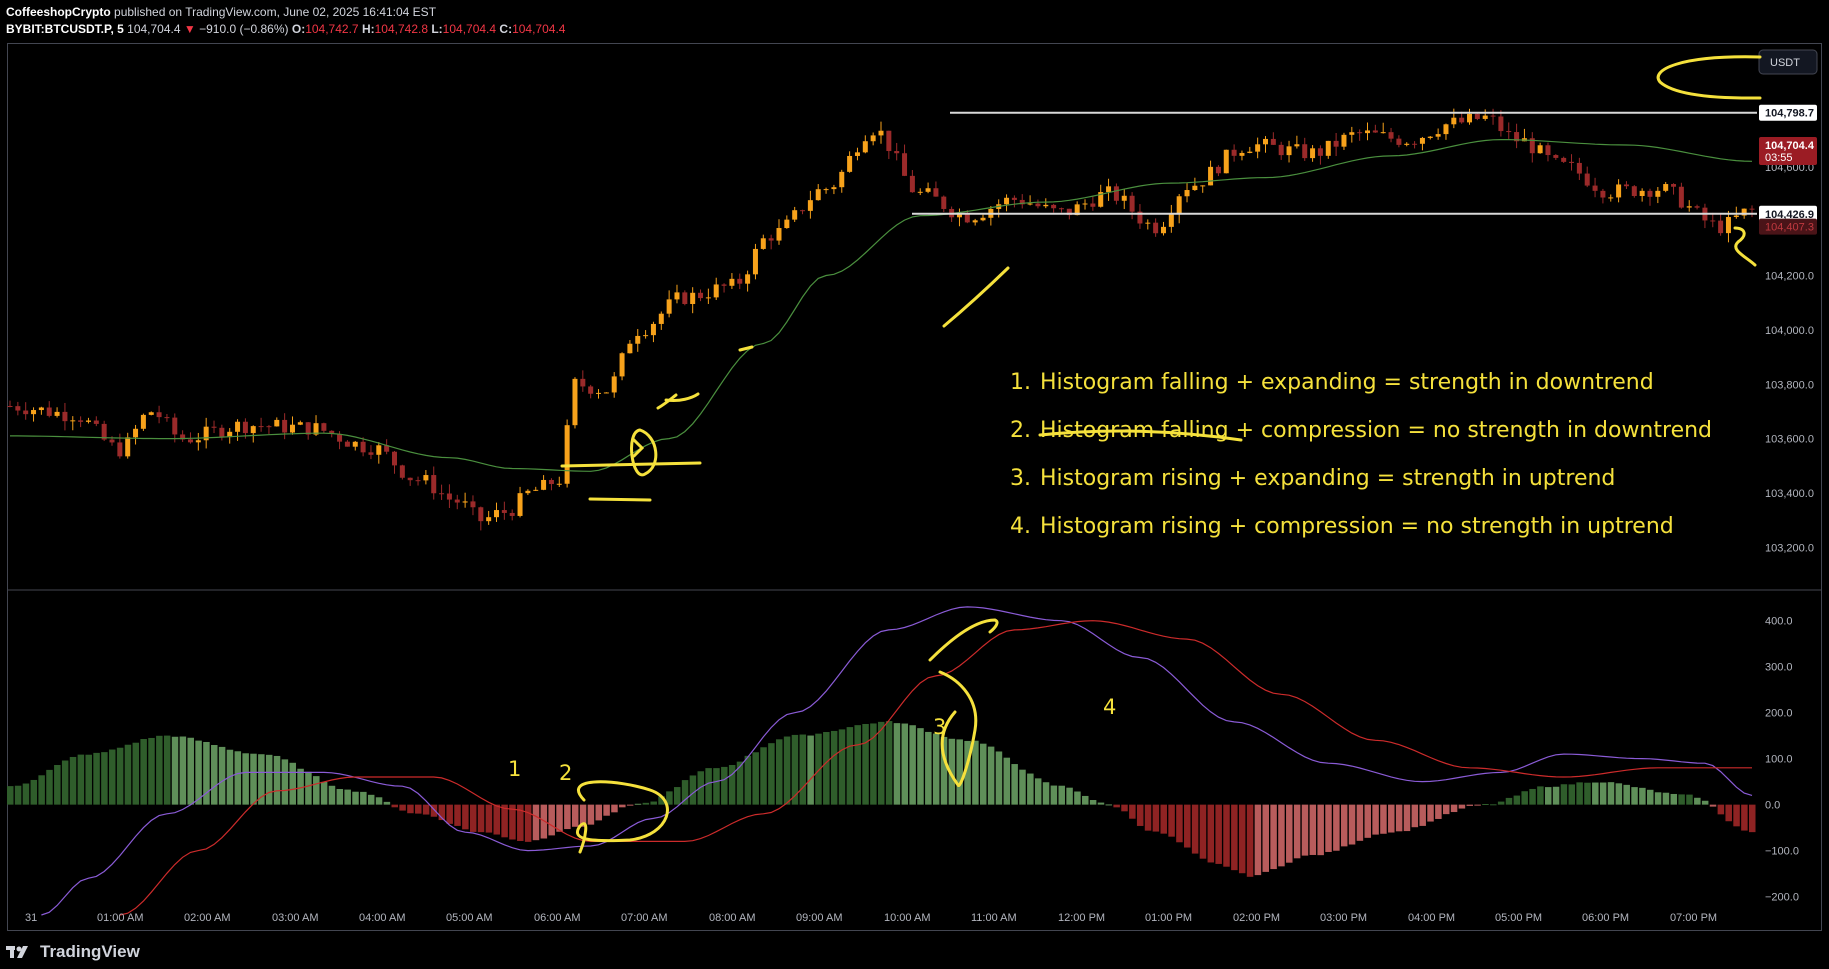 This screenshot has width=1829, height=969. I want to click on brand-text: TradingView, so click(90, 952).